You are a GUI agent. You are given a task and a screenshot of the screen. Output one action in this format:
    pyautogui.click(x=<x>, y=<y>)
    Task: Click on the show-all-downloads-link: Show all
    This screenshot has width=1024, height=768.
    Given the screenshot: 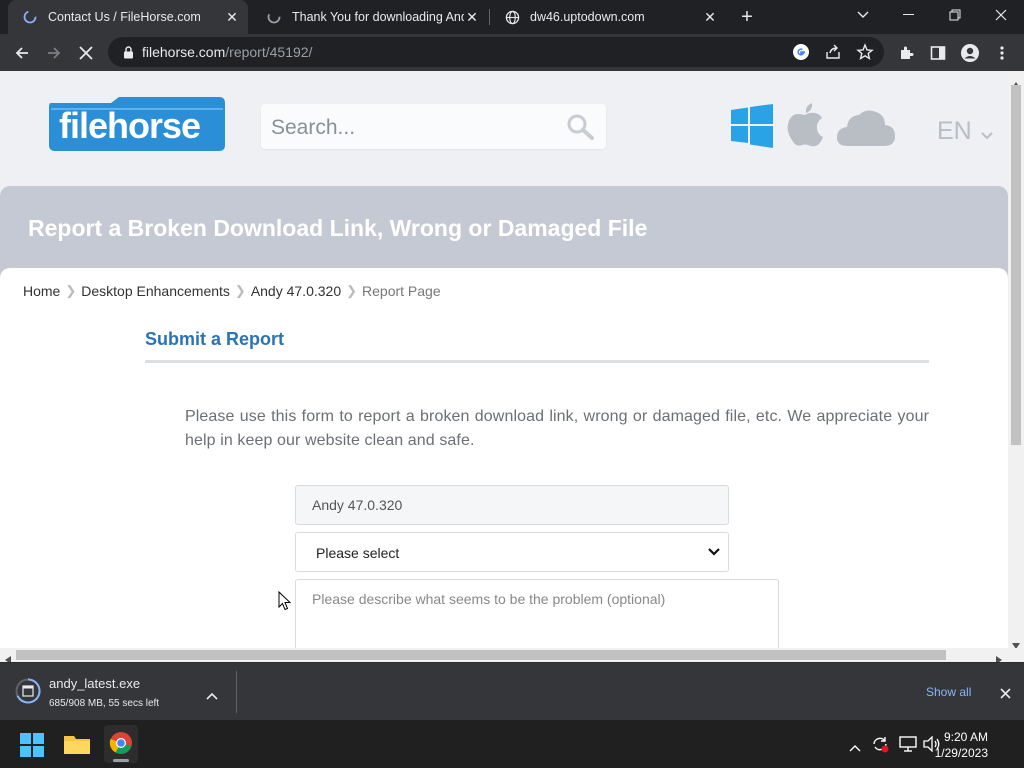 What is the action you would take?
    pyautogui.click(x=948, y=692)
    